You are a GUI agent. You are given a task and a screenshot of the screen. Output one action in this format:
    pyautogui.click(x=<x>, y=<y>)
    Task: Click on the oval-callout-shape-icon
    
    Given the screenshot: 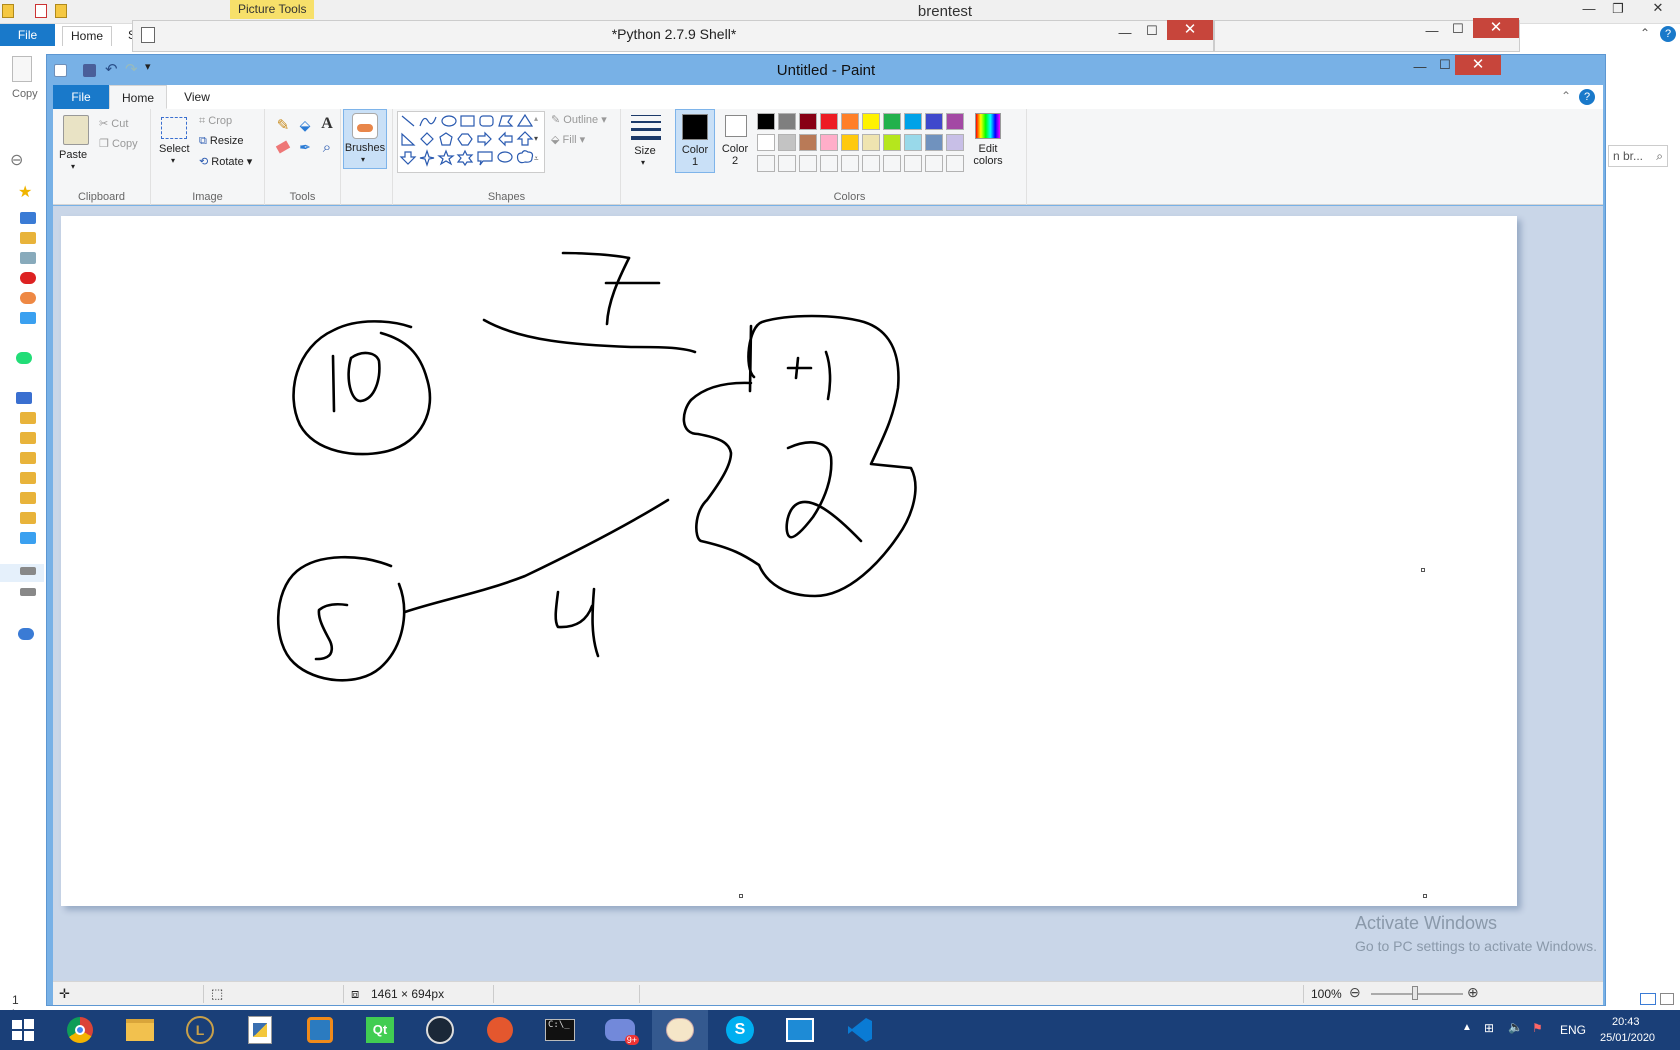 What is the action you would take?
    pyautogui.click(x=505, y=157)
    